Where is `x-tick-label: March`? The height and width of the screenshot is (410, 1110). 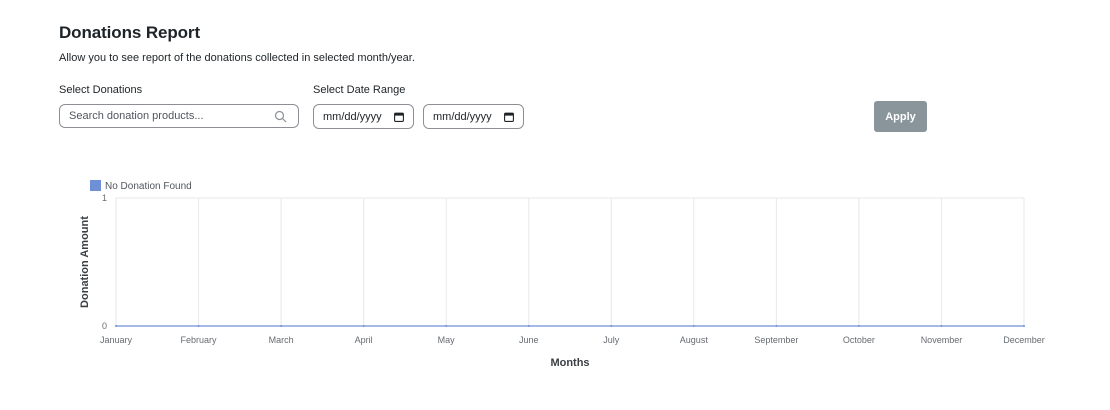
x-tick-label: March is located at coordinates (281, 340).